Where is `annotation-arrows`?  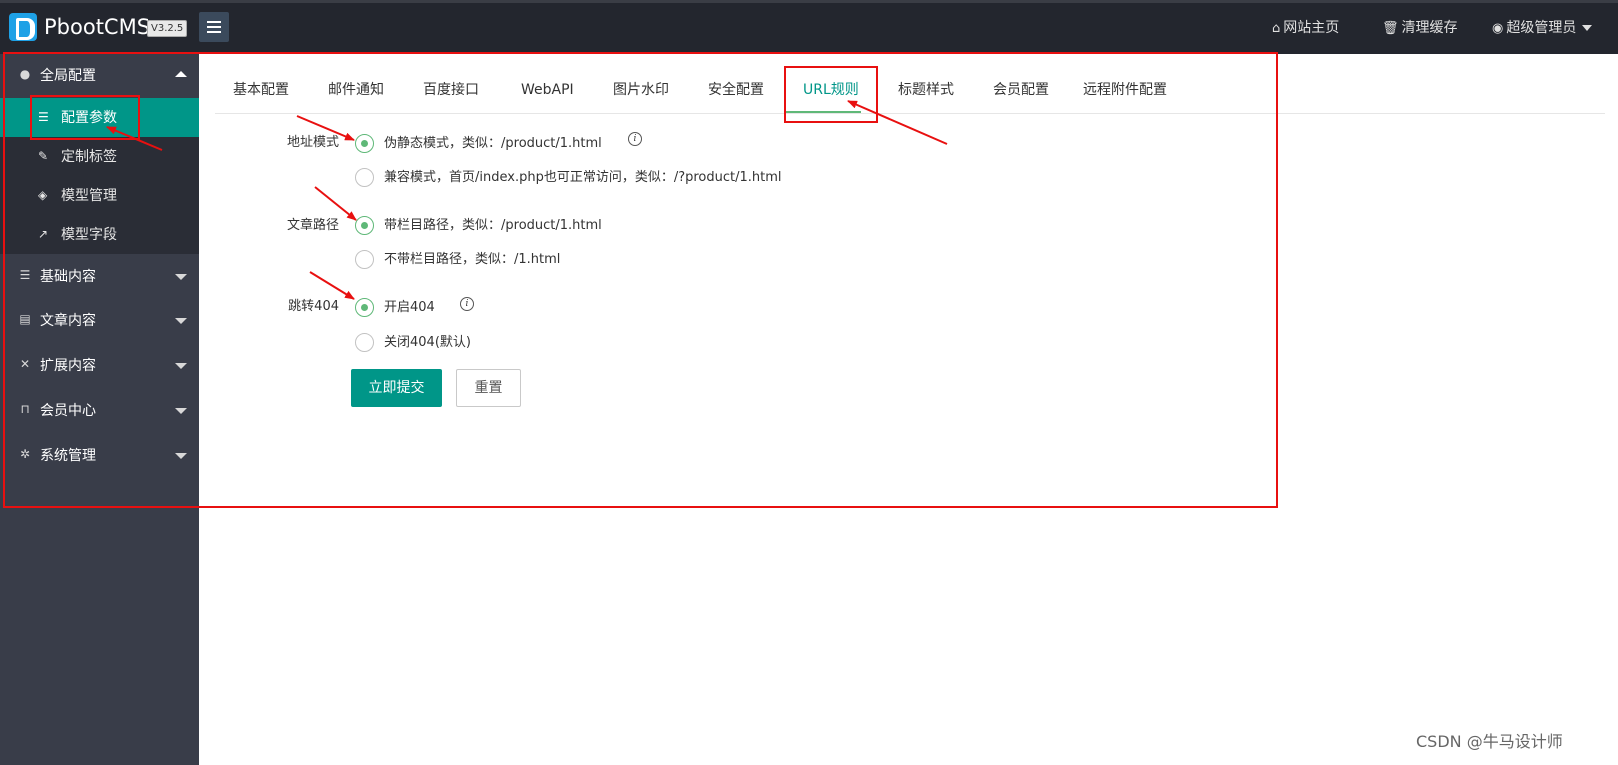 annotation-arrows is located at coordinates (527, 200).